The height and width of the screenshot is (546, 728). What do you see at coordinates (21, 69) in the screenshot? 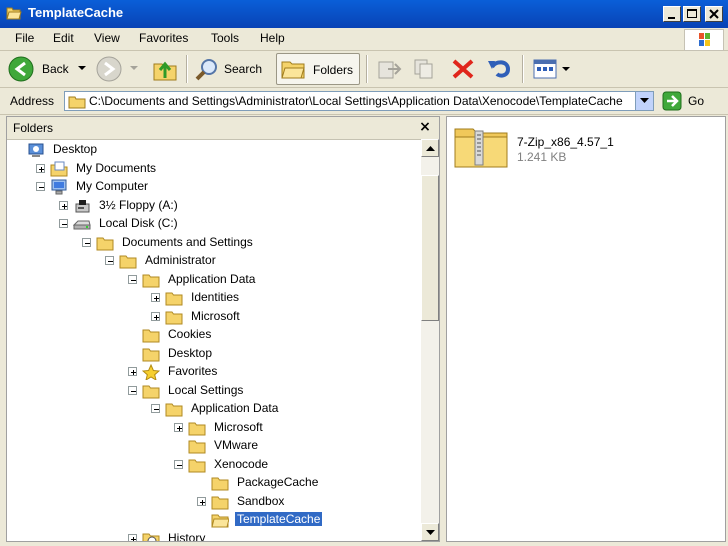
I see `back-arrow-icon` at bounding box center [21, 69].